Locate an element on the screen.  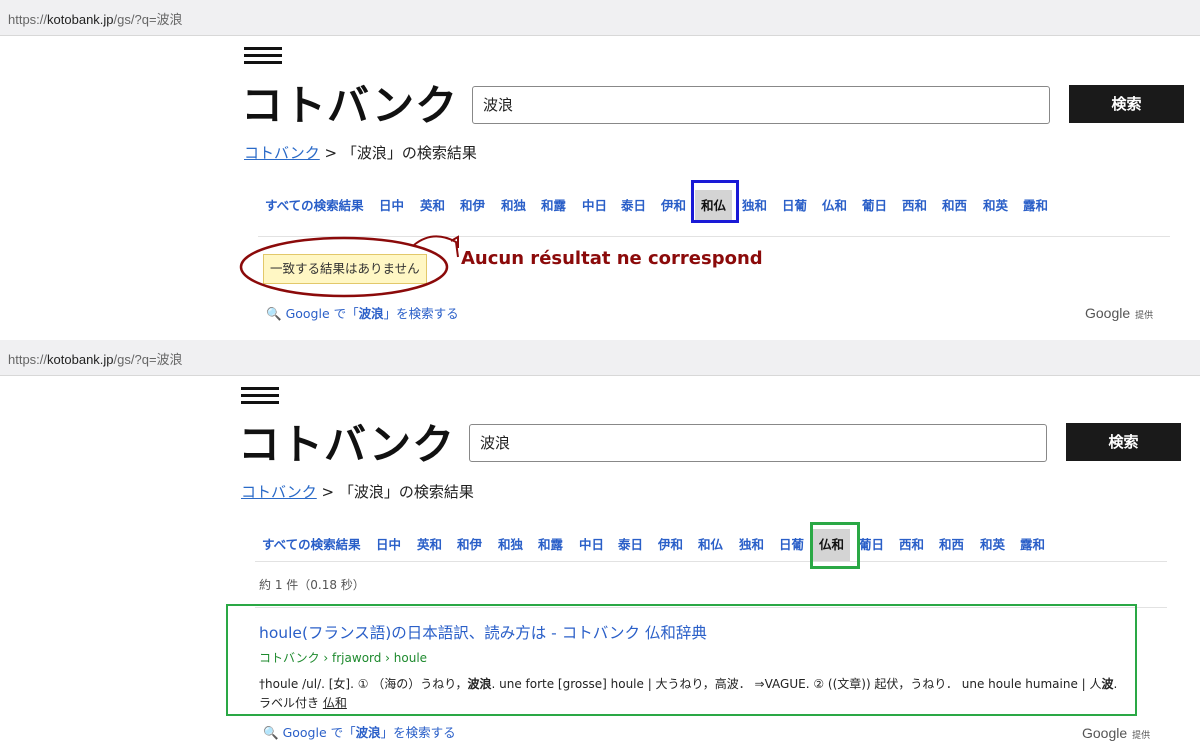
tab-dict-14: 西和 is located at coordinates (911, 545).